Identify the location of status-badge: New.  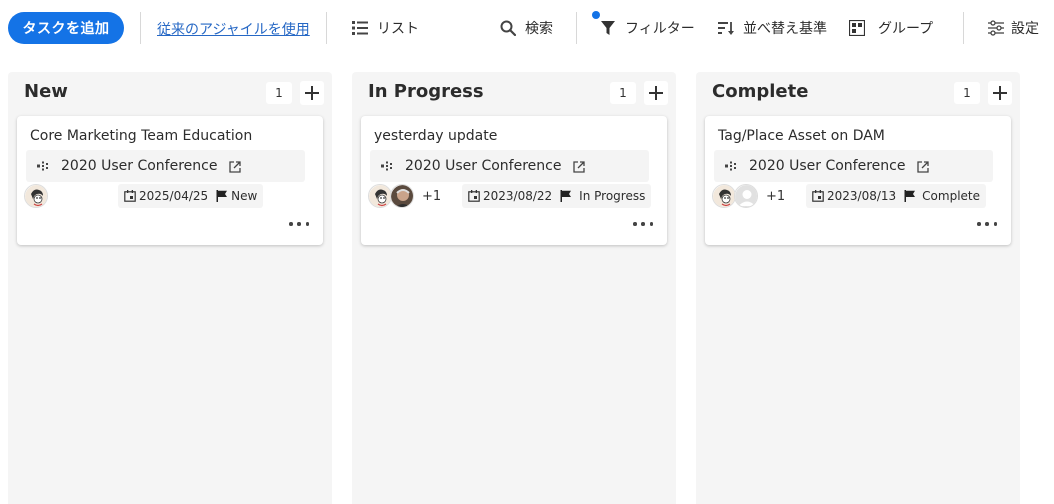
(236, 196).